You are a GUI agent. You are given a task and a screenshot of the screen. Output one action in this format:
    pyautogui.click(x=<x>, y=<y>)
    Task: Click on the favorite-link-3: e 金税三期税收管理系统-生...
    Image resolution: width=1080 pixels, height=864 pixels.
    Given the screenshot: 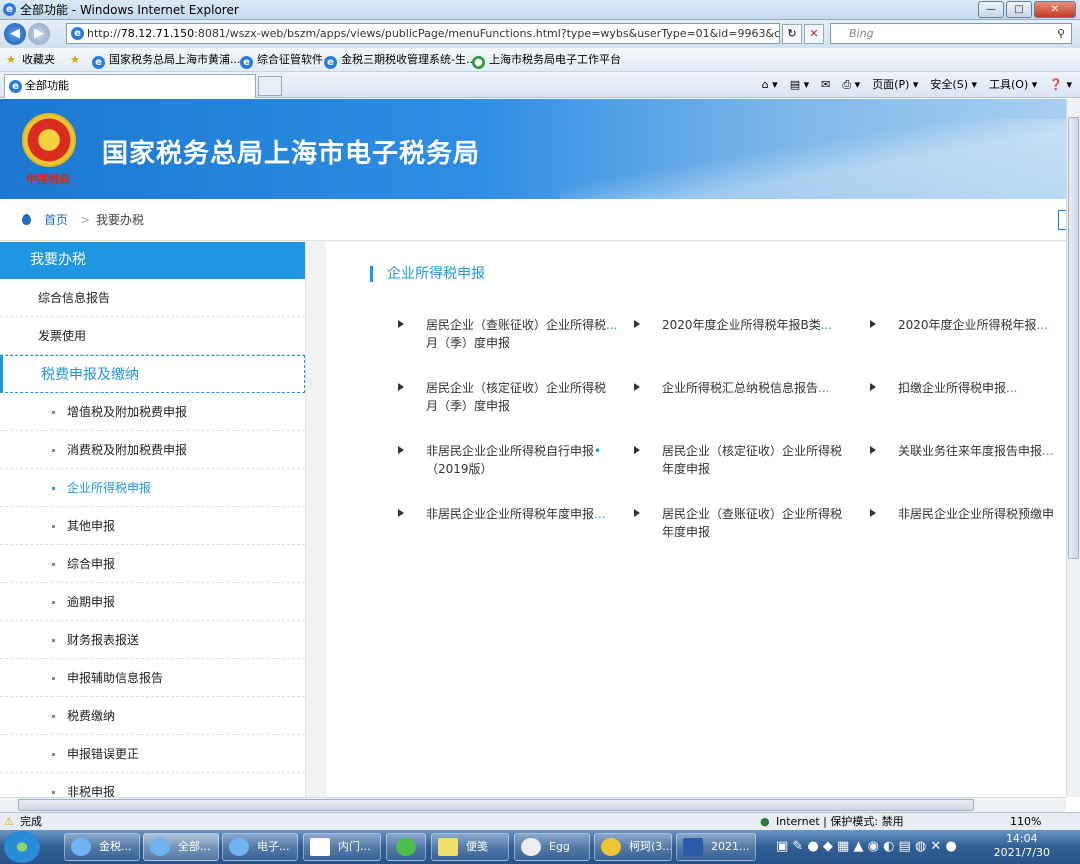 What is the action you would take?
    pyautogui.click(x=400, y=60)
    